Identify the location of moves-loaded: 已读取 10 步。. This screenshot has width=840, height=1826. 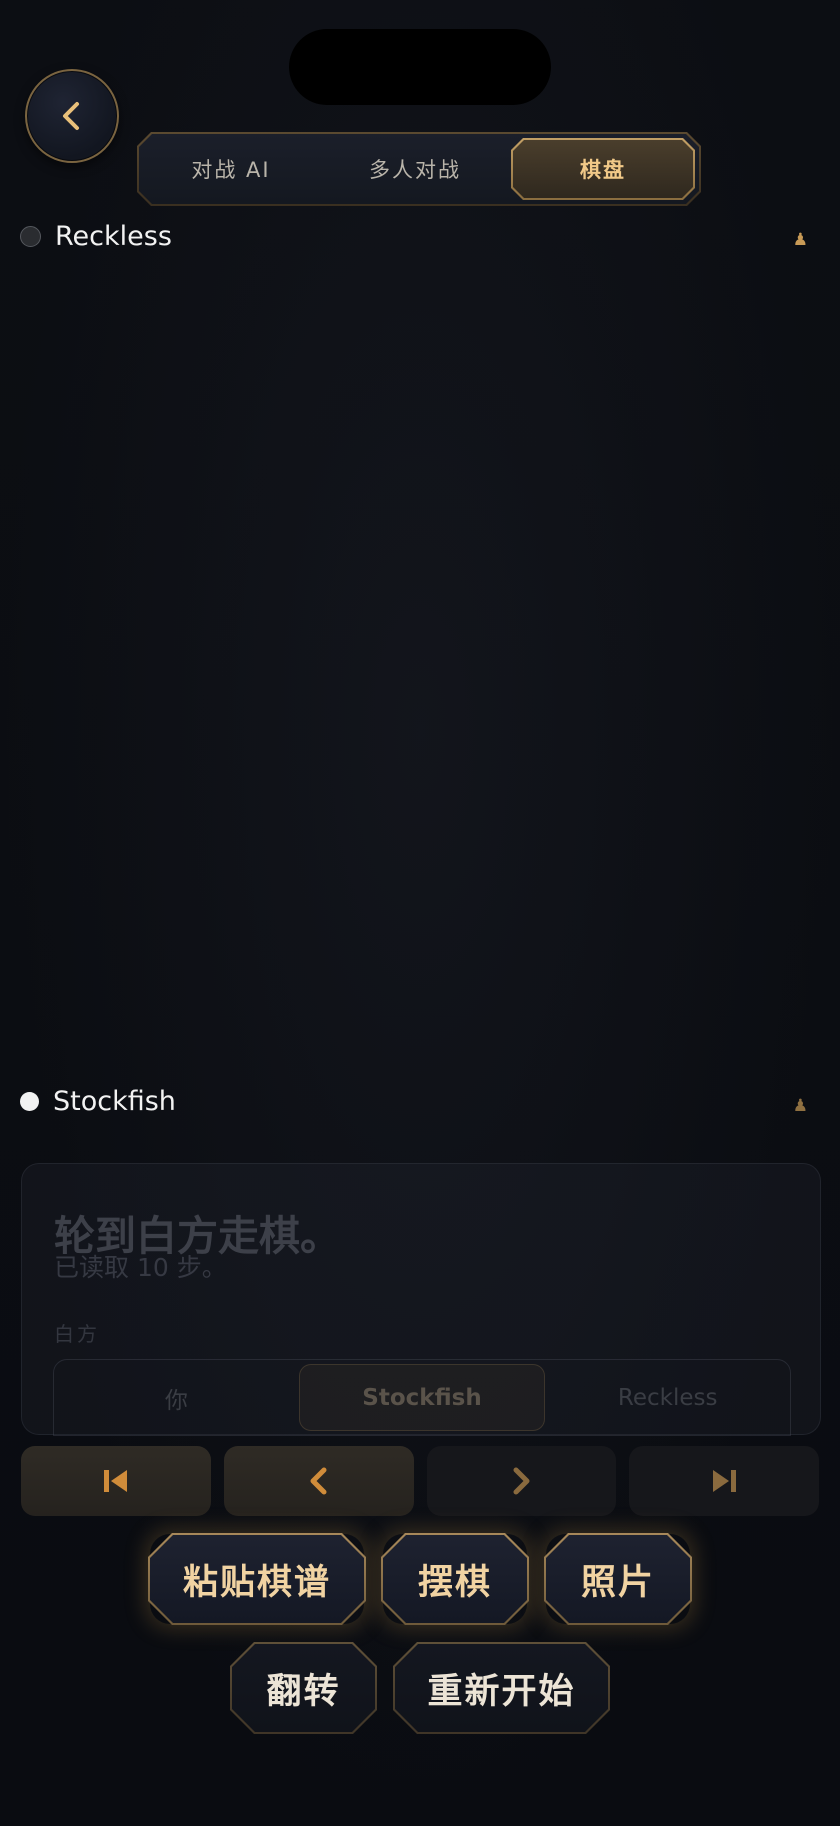
(140, 1267).